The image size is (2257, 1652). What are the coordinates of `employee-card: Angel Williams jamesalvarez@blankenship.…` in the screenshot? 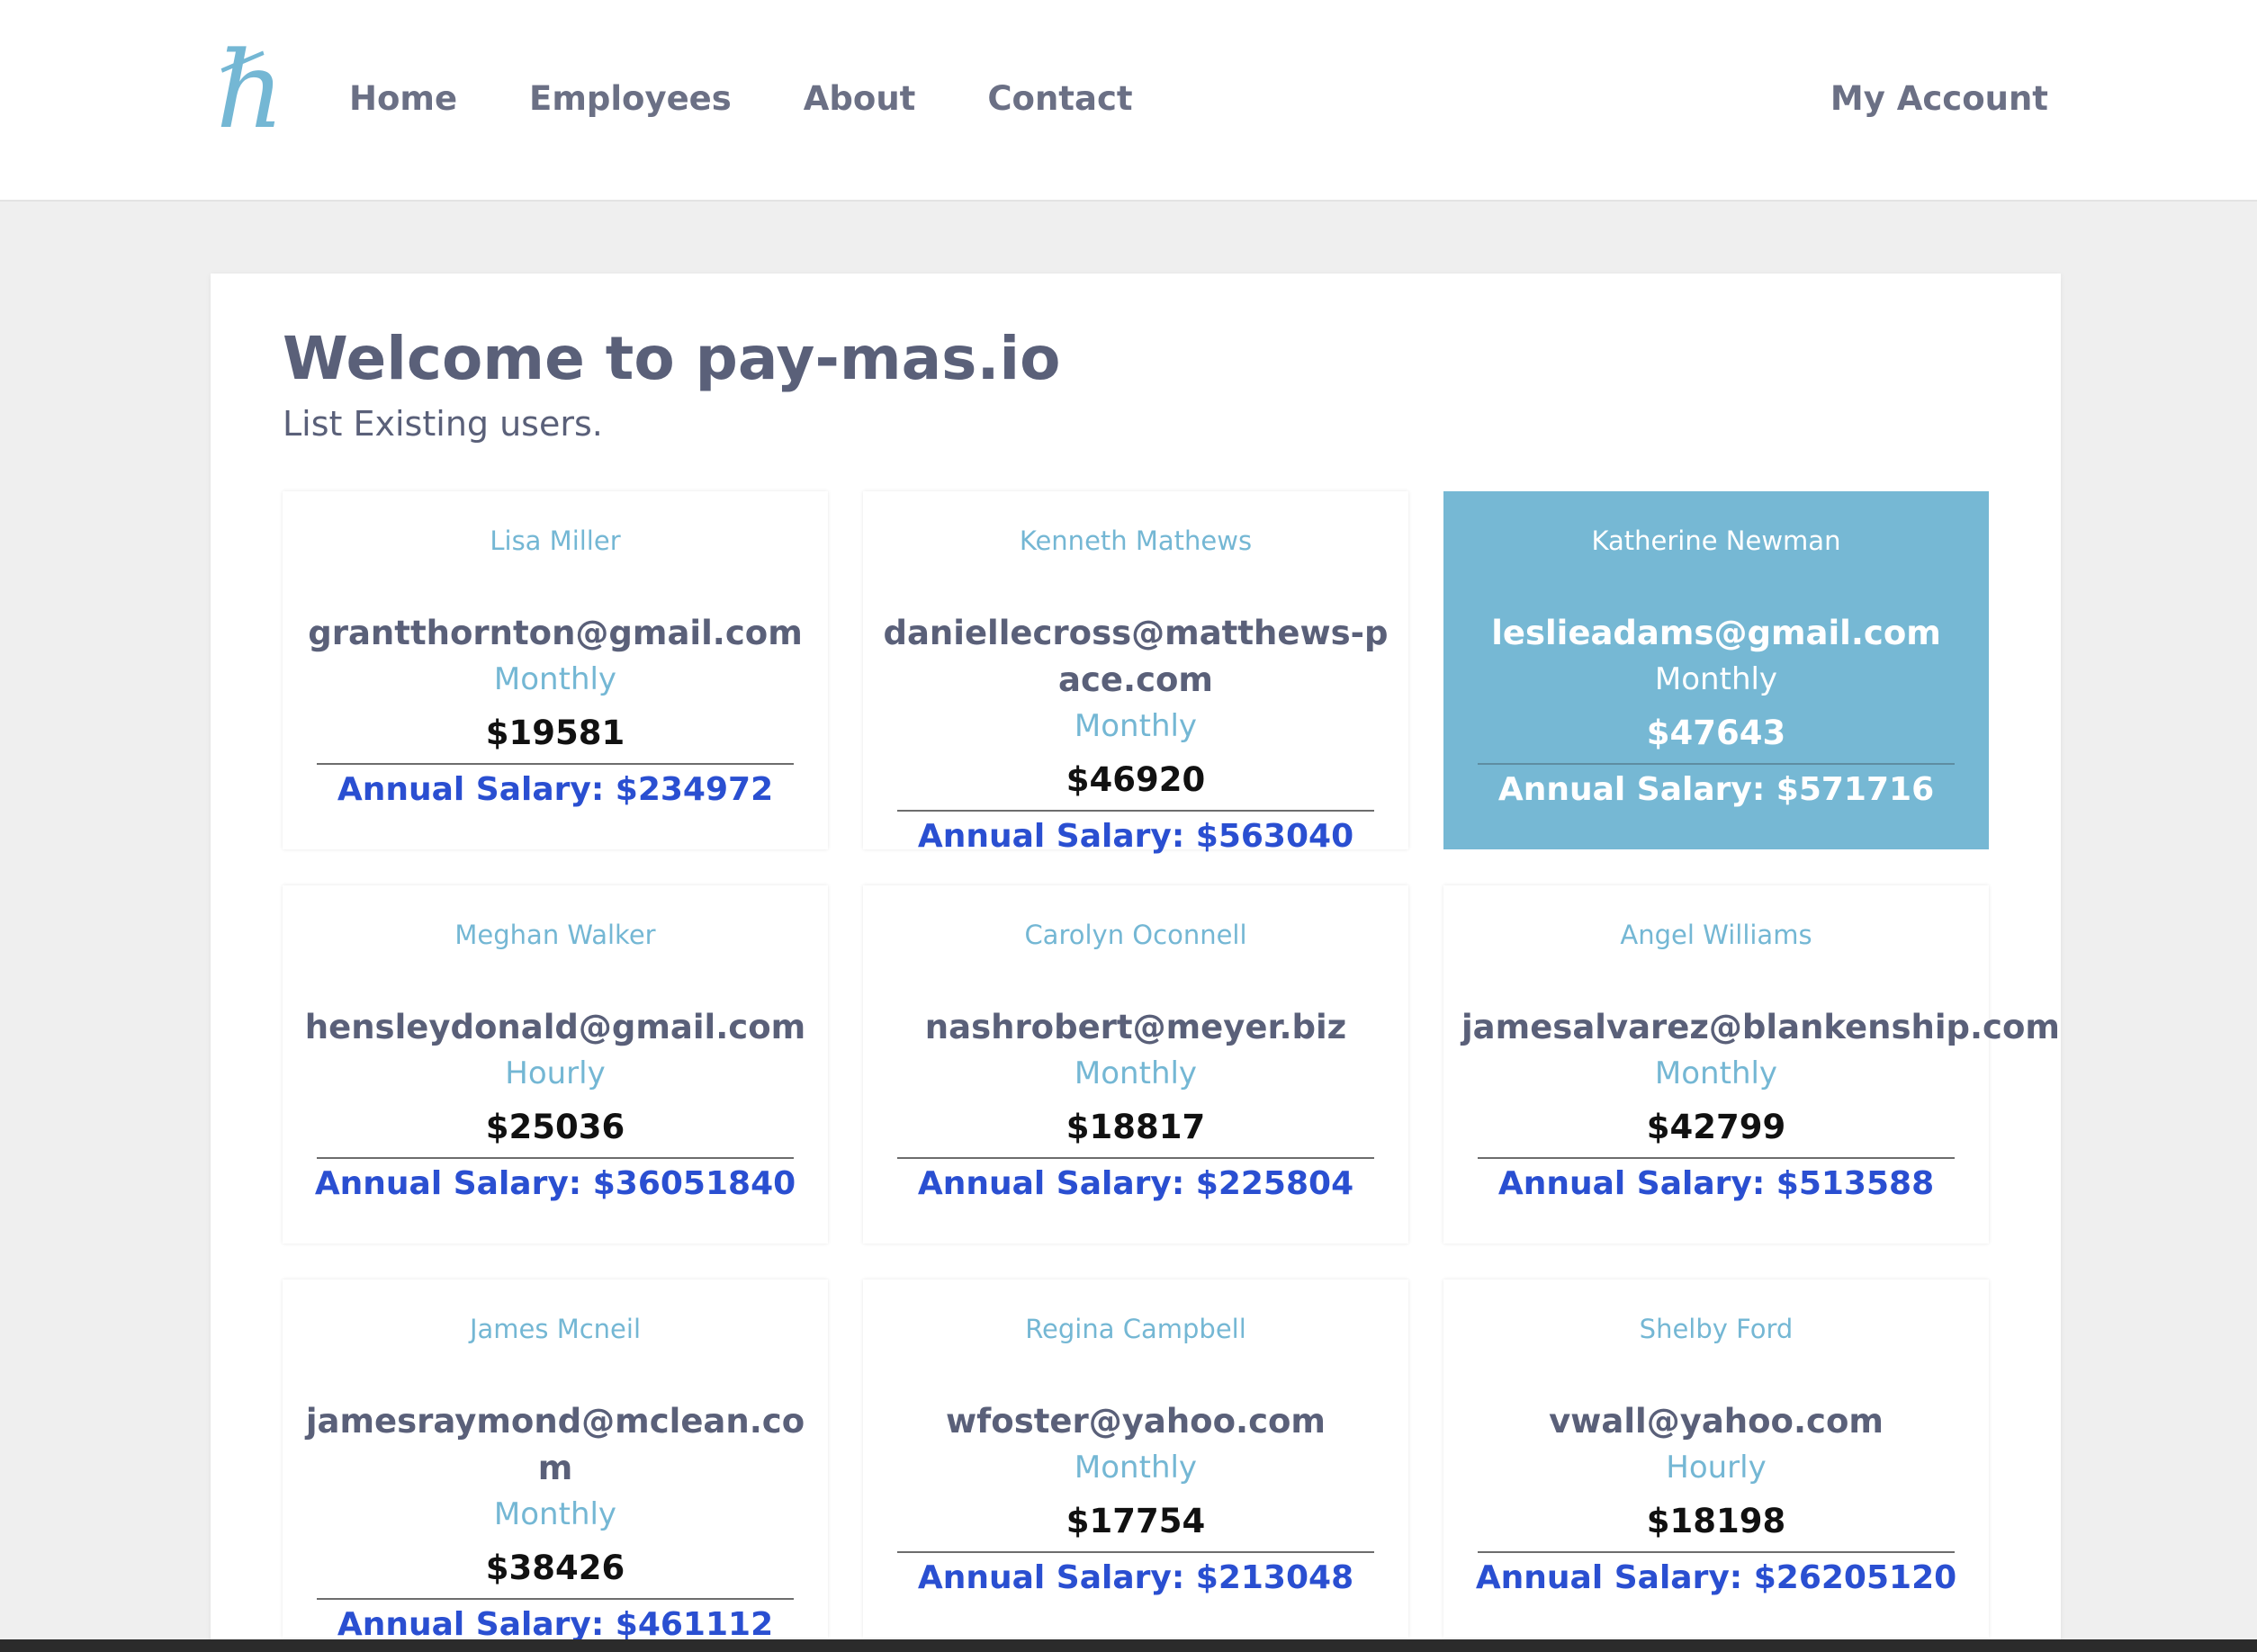 It's located at (1751, 1064).